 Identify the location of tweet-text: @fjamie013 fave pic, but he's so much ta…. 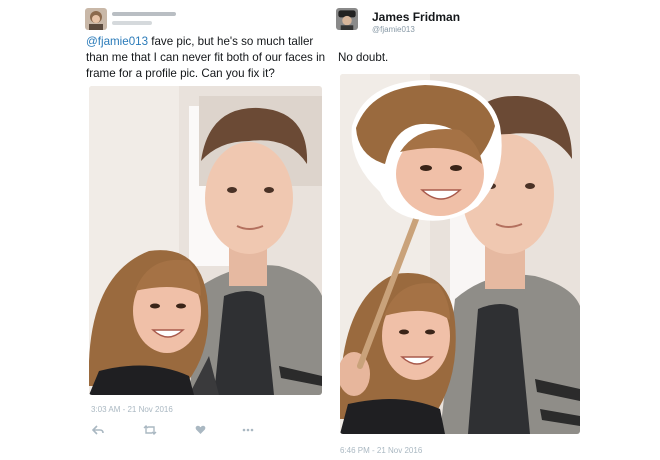
(208, 58).